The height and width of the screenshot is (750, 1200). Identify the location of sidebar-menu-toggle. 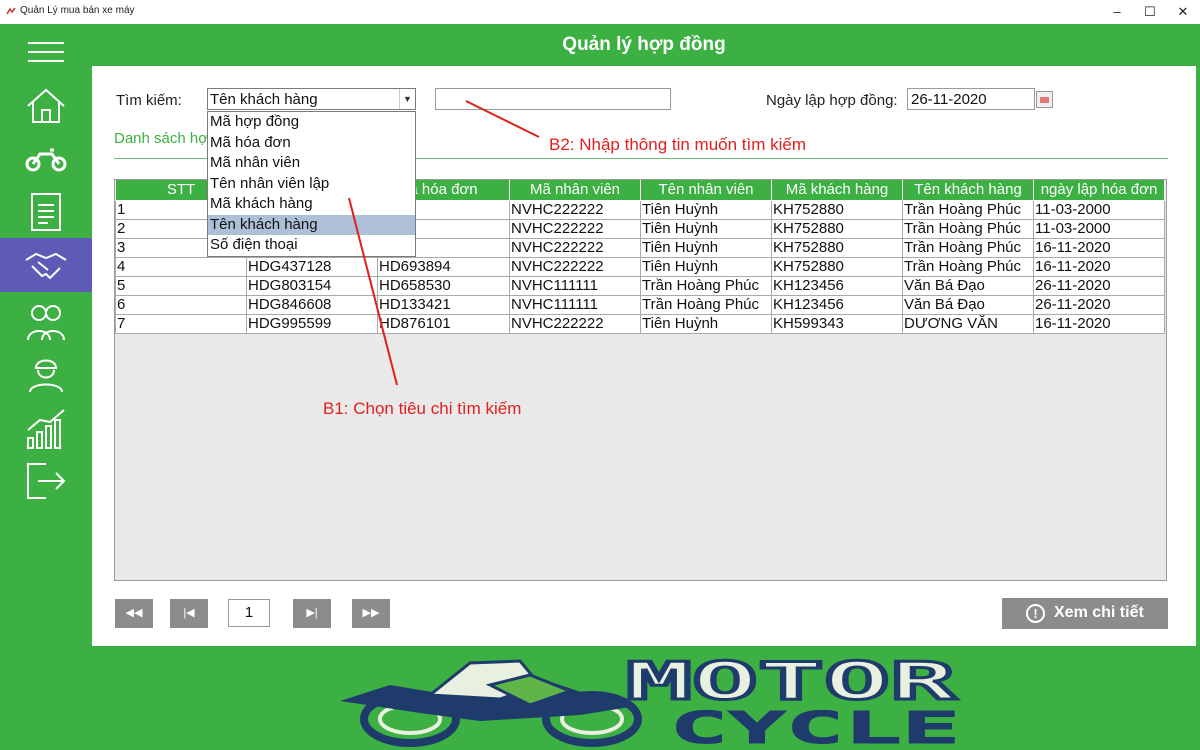
(46, 53).